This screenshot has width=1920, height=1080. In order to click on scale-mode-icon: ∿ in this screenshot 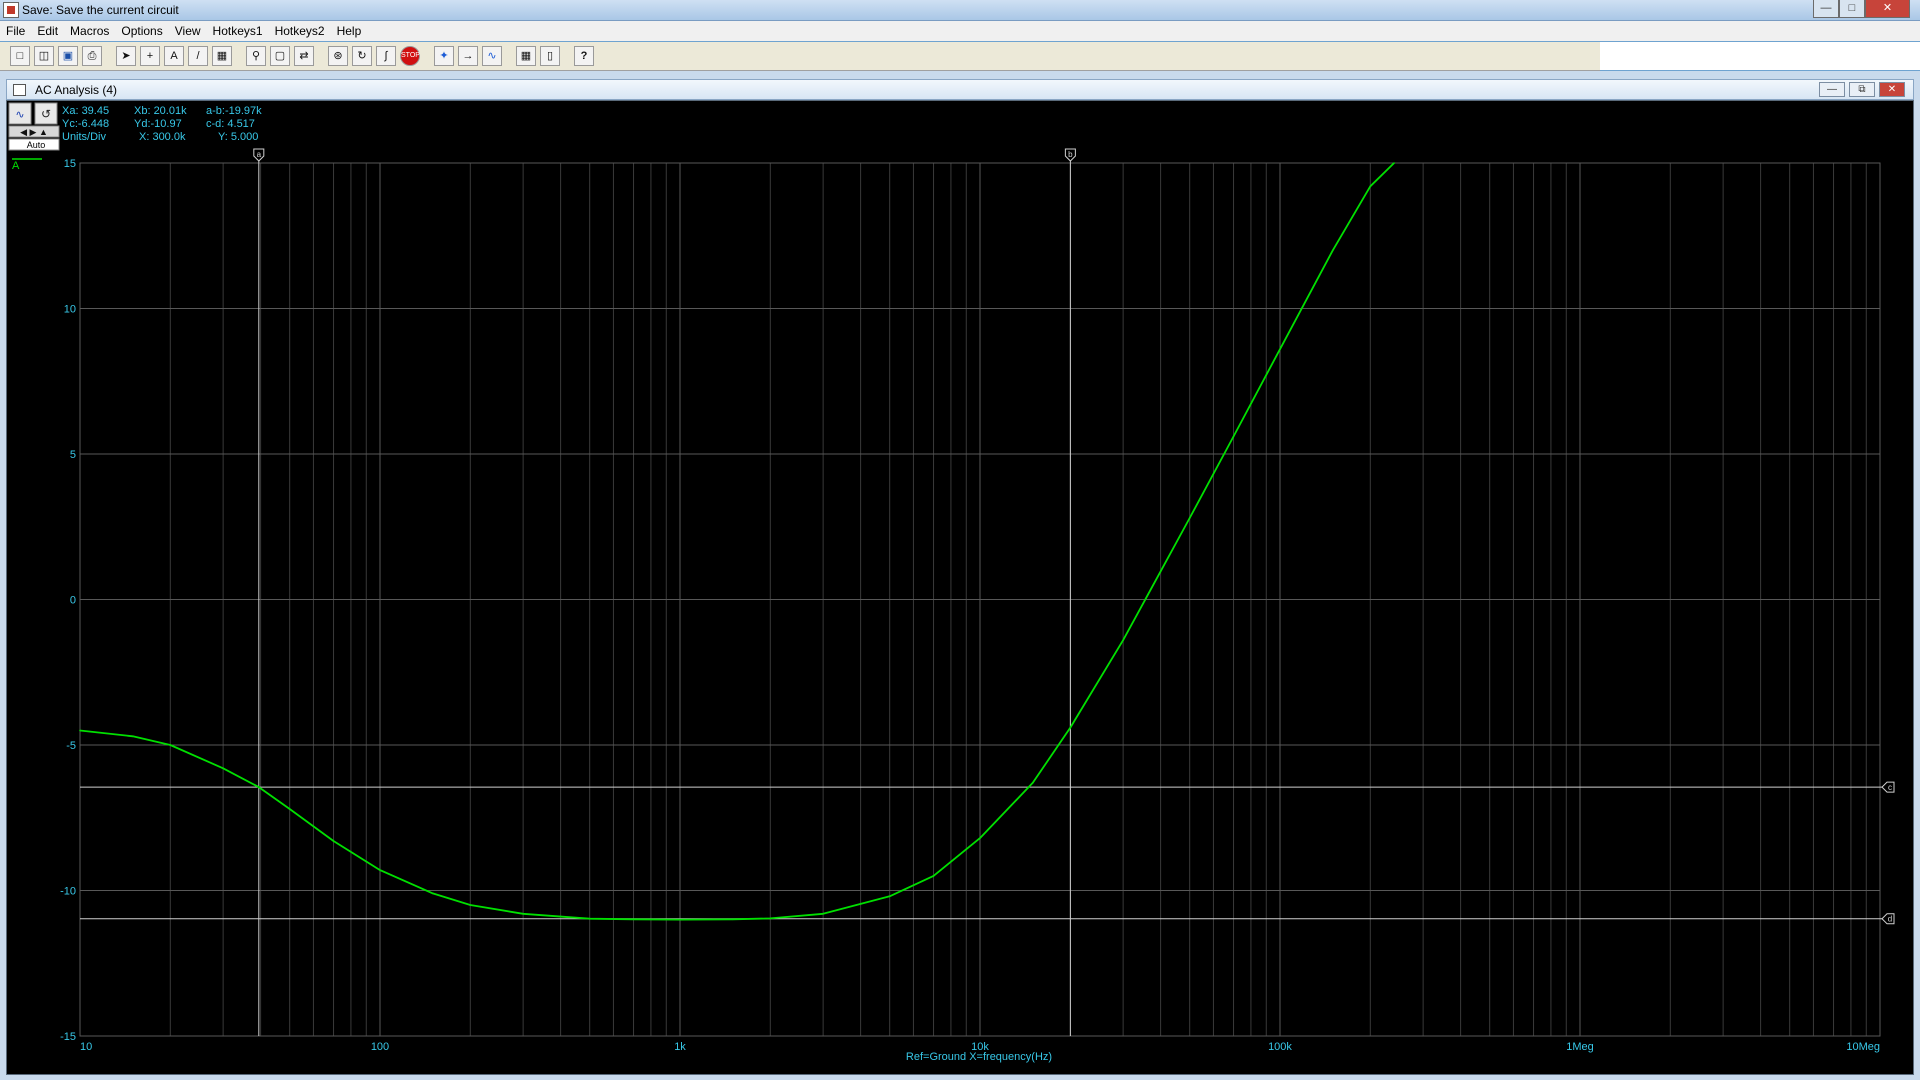, I will do `click(19, 115)`.